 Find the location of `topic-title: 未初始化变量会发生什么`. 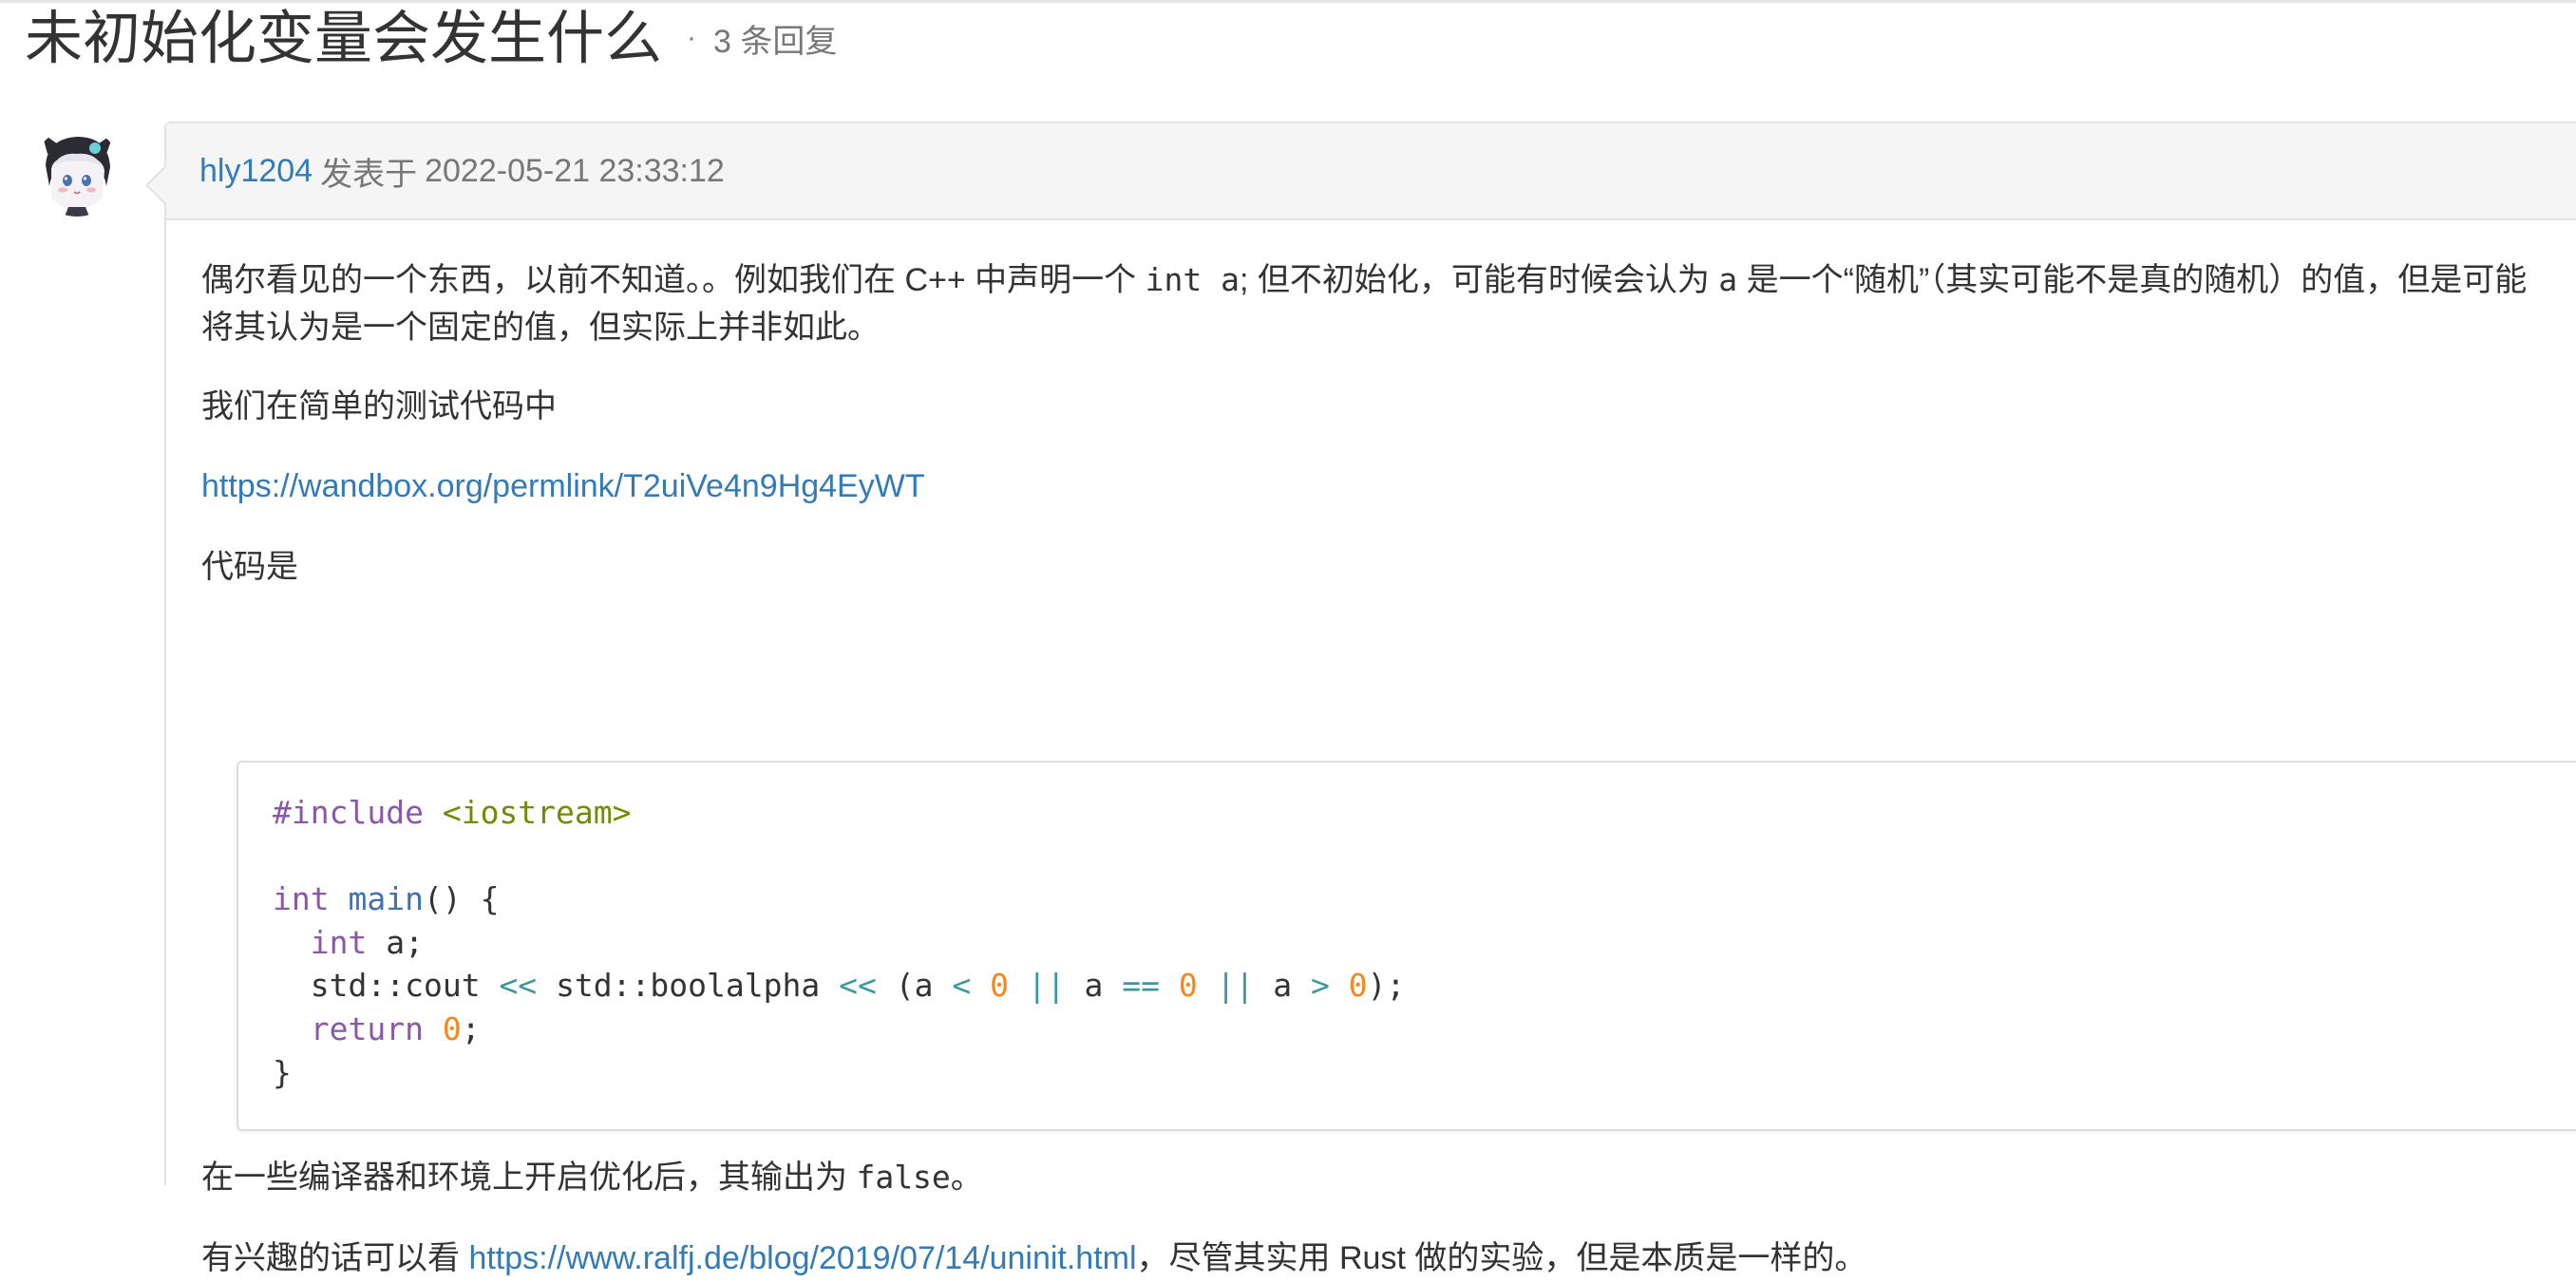

topic-title: 未初始化变量会发生什么 is located at coordinates (344, 37).